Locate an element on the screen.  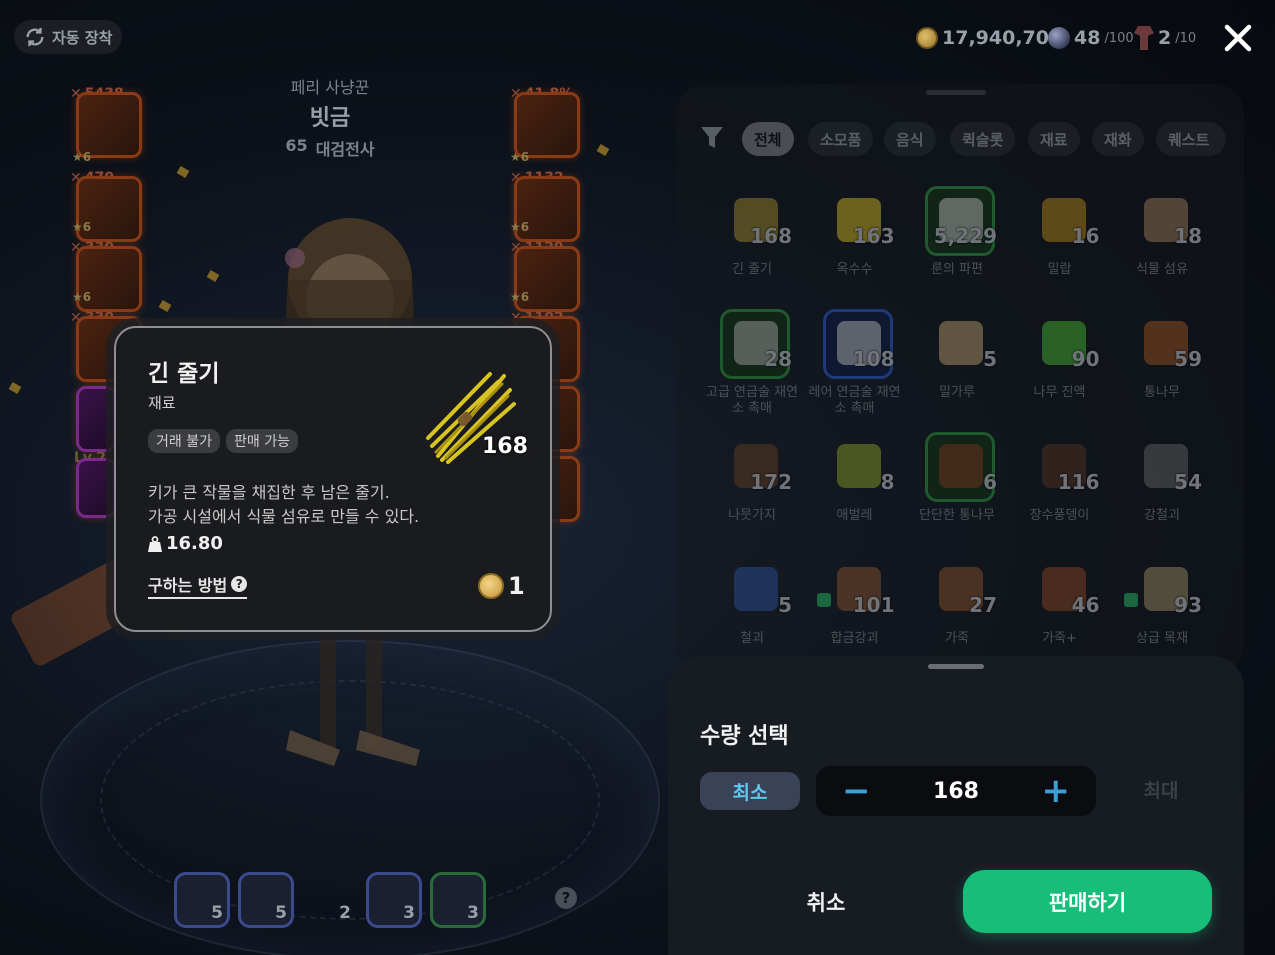
item-label: 강철괴 is located at coordinates (1162, 515).